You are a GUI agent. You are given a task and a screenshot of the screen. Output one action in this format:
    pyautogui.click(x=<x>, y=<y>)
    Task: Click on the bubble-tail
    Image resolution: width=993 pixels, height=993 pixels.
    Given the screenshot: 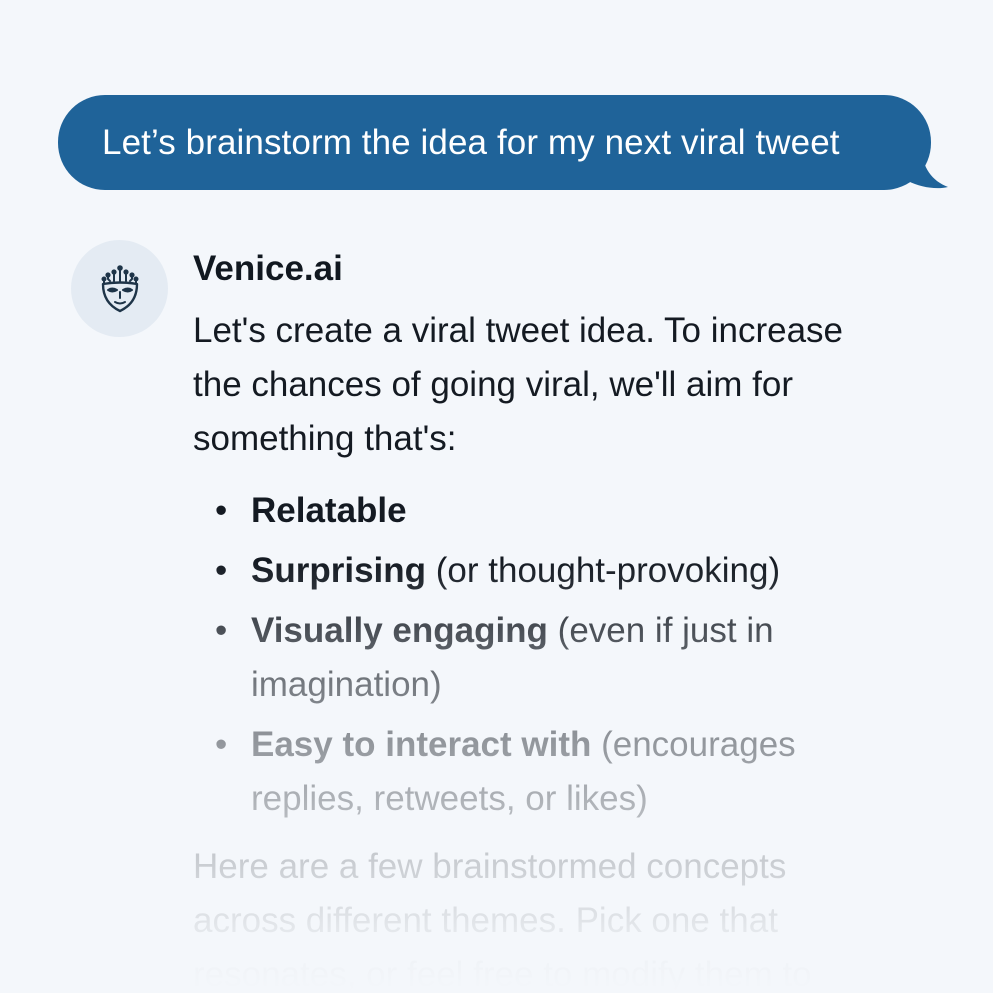 What is the action you would take?
    pyautogui.click(x=928, y=169)
    